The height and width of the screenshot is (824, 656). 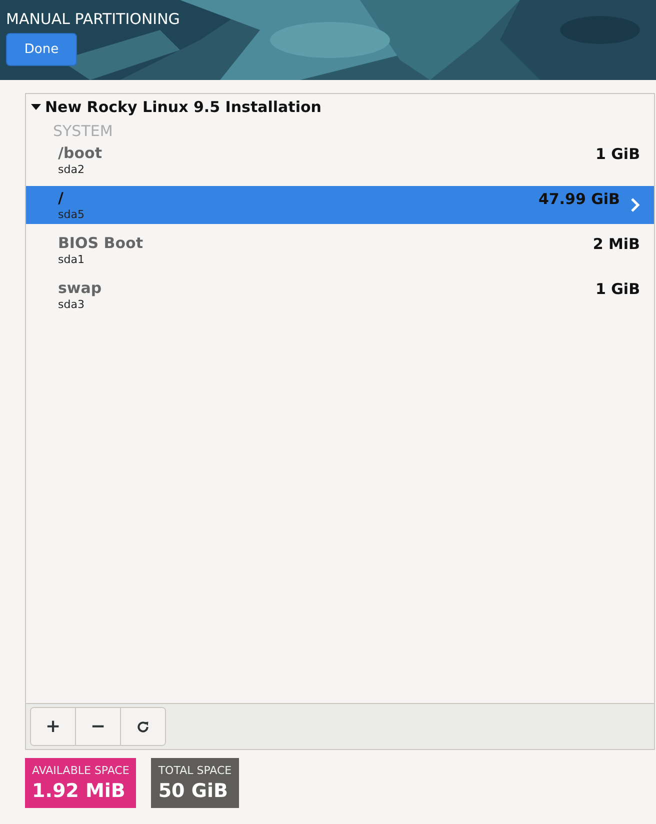 I want to click on partition-size: 47.99 GiB, so click(x=579, y=199).